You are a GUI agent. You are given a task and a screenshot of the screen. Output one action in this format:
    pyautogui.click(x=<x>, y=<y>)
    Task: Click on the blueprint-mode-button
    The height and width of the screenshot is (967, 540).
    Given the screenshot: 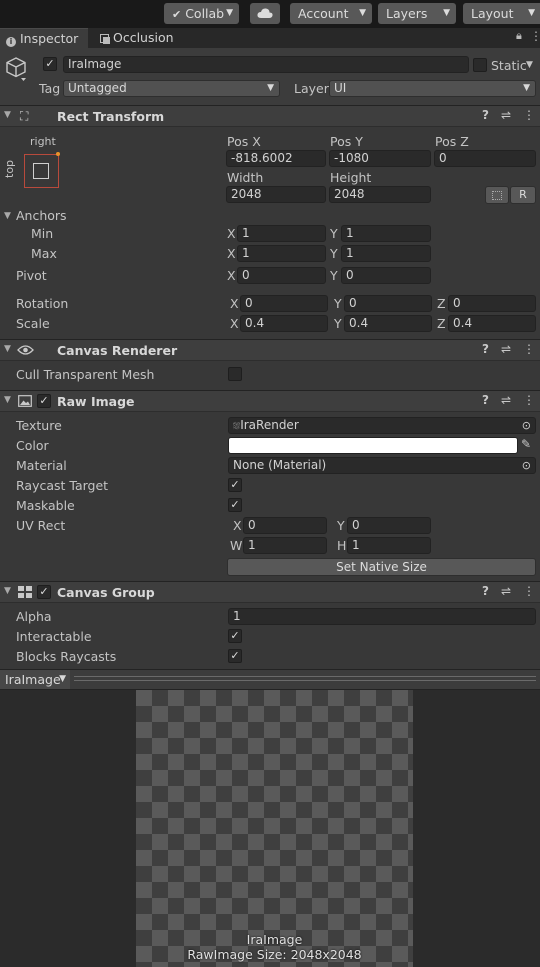 What is the action you would take?
    pyautogui.click(x=497, y=195)
    